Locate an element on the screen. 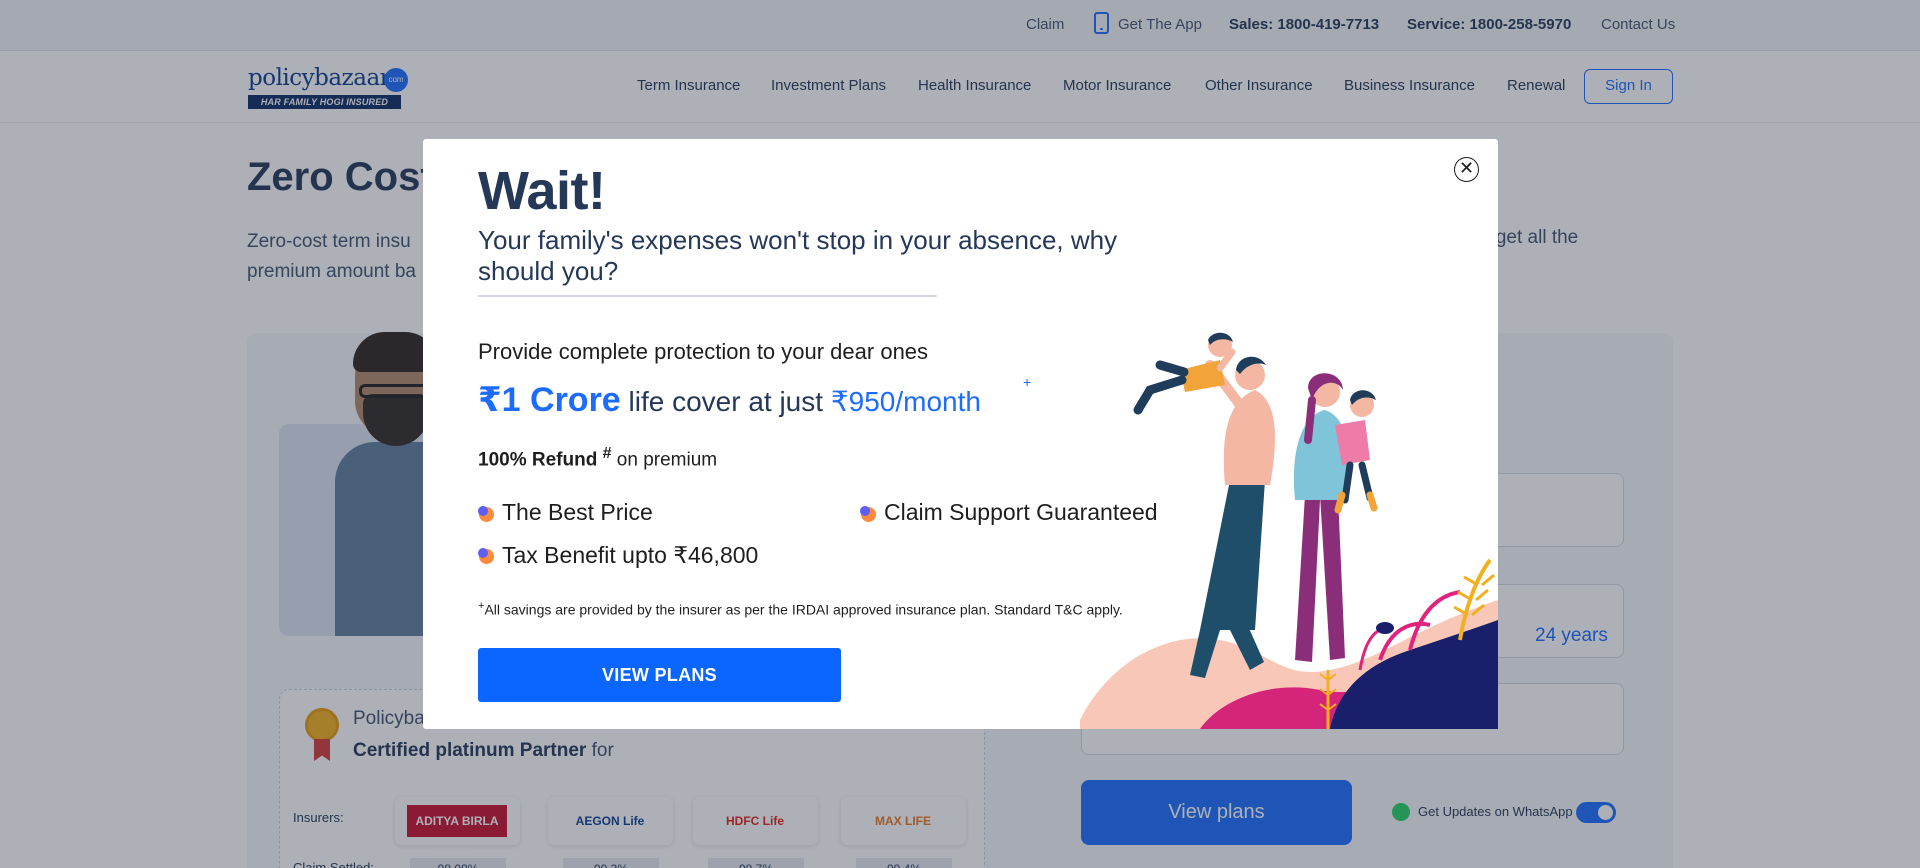 The height and width of the screenshot is (868, 1920). feature-best-price: The Best Price is located at coordinates (577, 512).